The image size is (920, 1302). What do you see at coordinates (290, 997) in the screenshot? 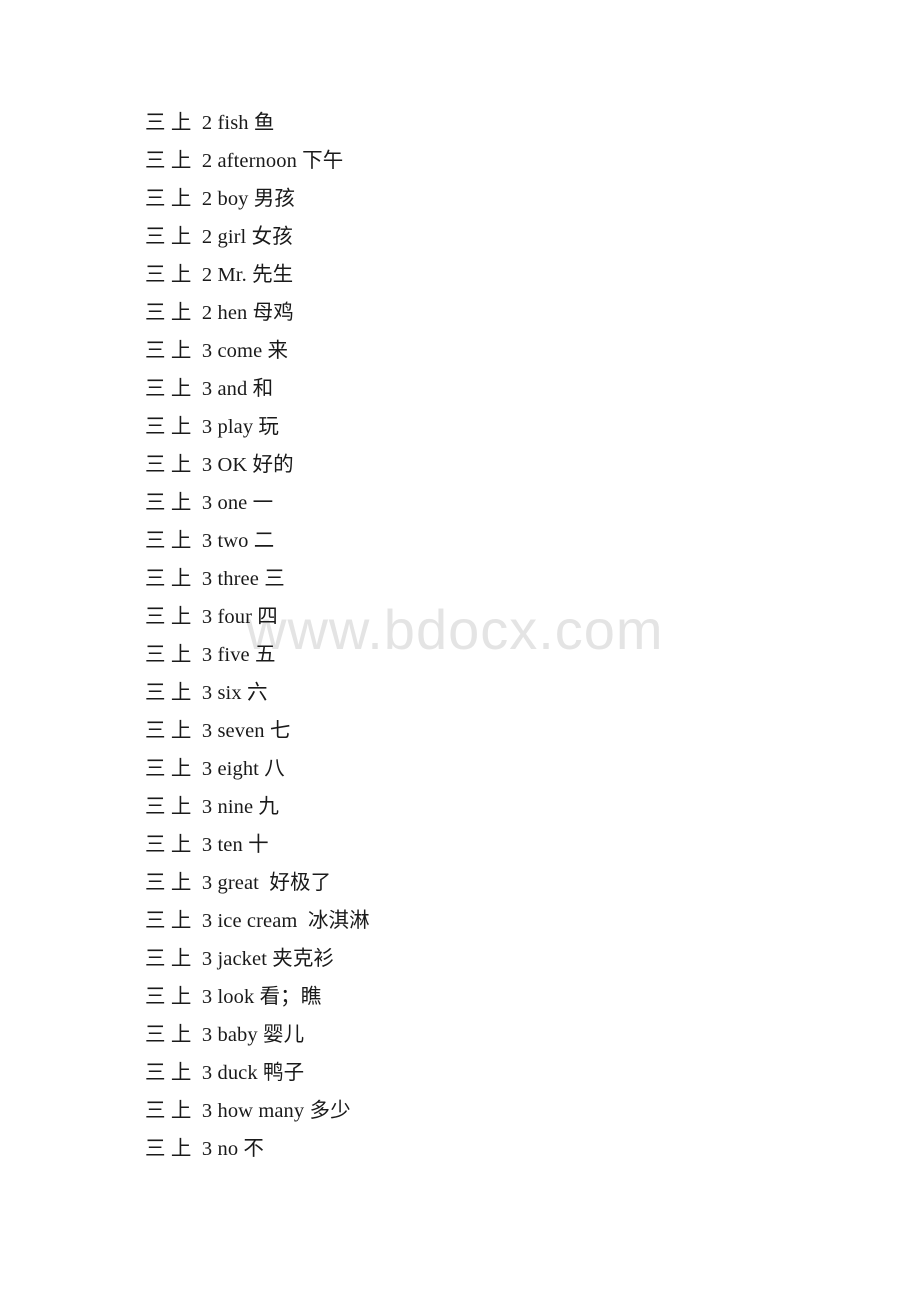
I see `chinese-gloss: 看；瞧` at bounding box center [290, 997].